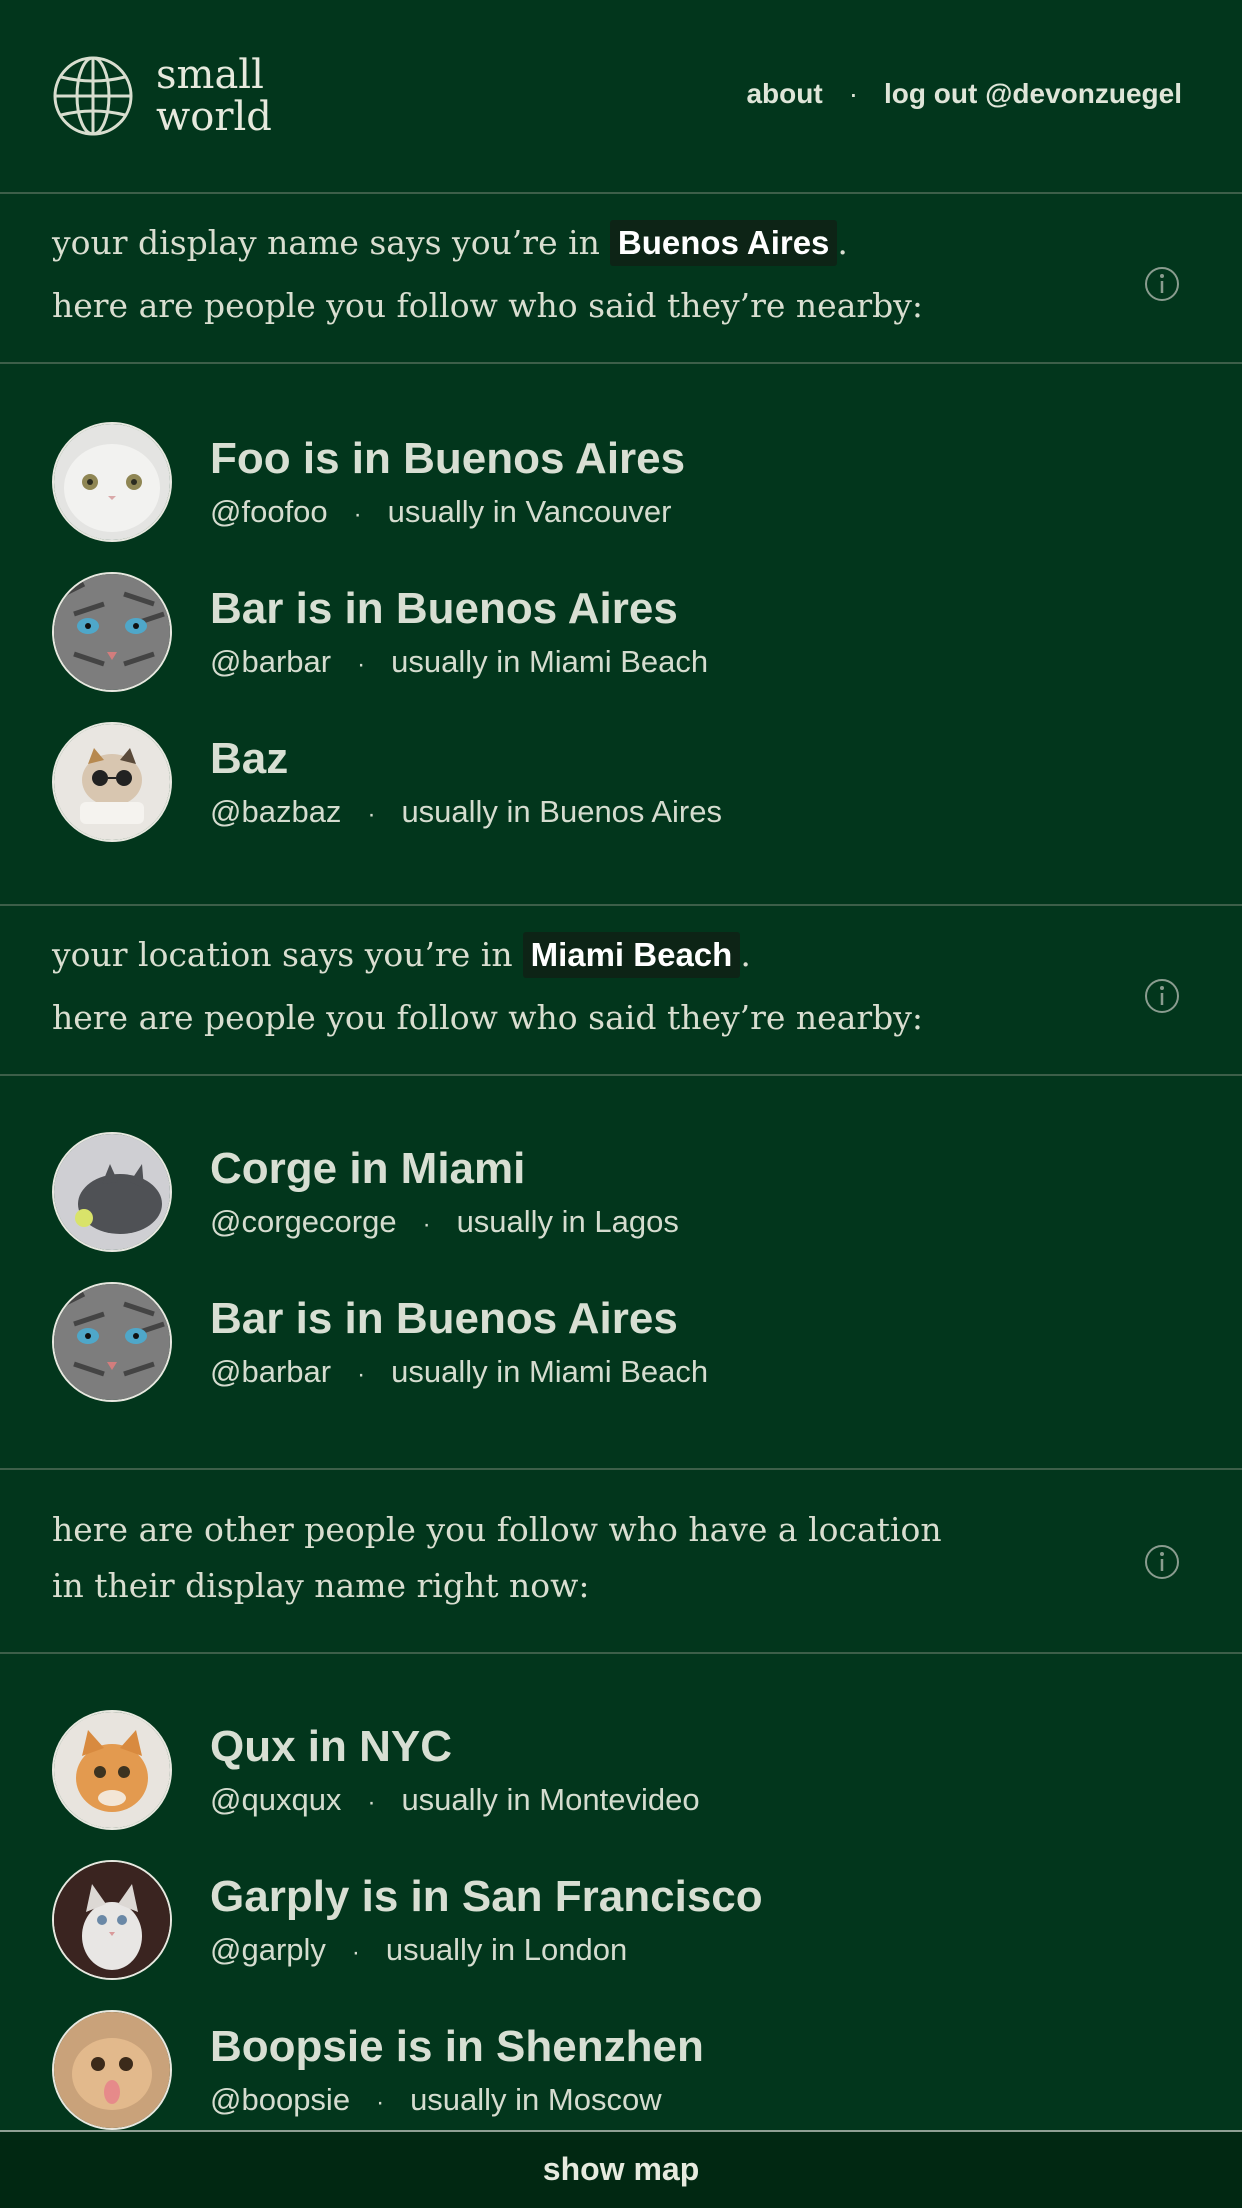  I want to click on person-details: @bazbaz · usually in Buenos Aires, so click(466, 812).